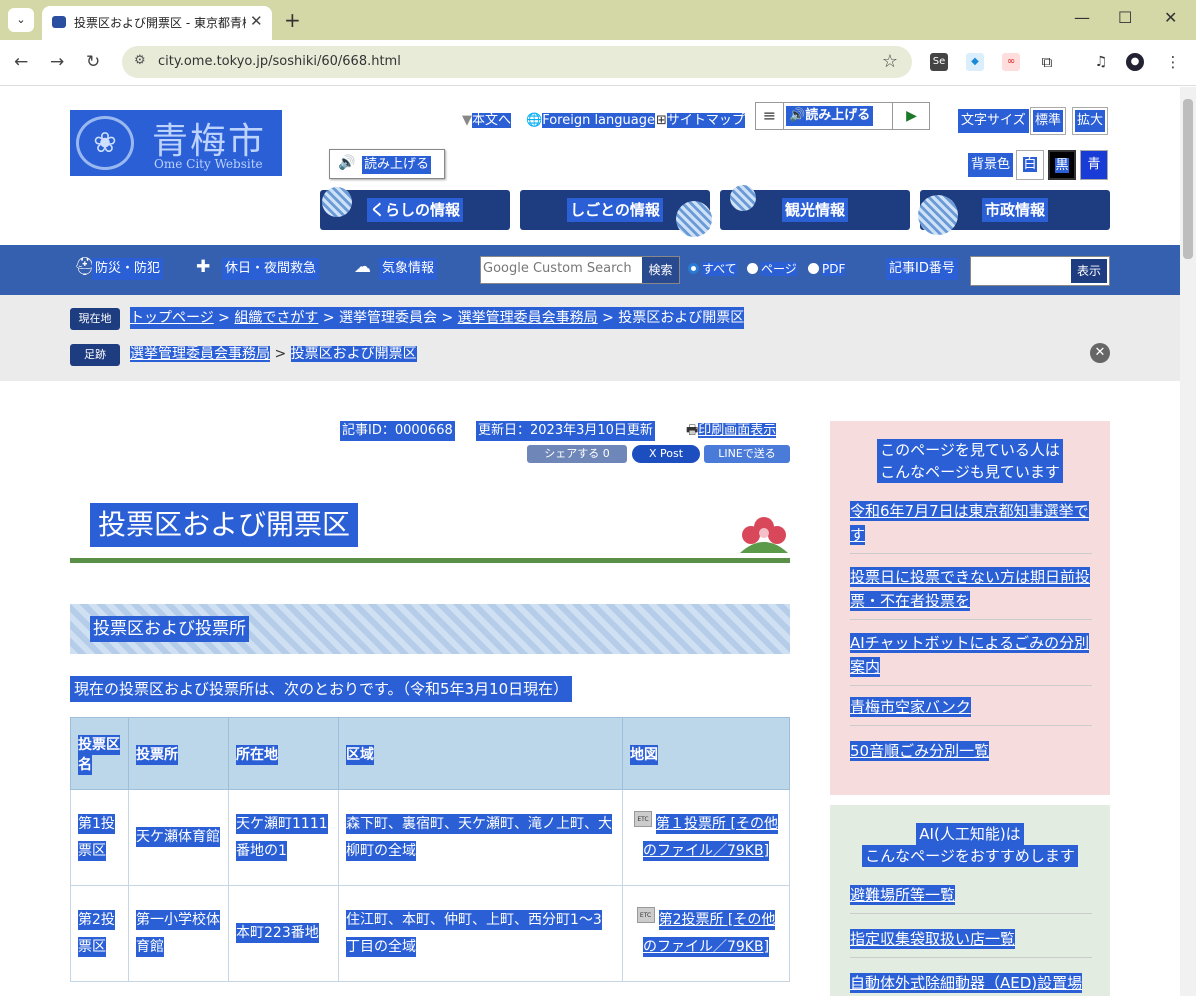  Describe the element at coordinates (292, 20) in the screenshot. I see `new-tab-icon: +` at that location.